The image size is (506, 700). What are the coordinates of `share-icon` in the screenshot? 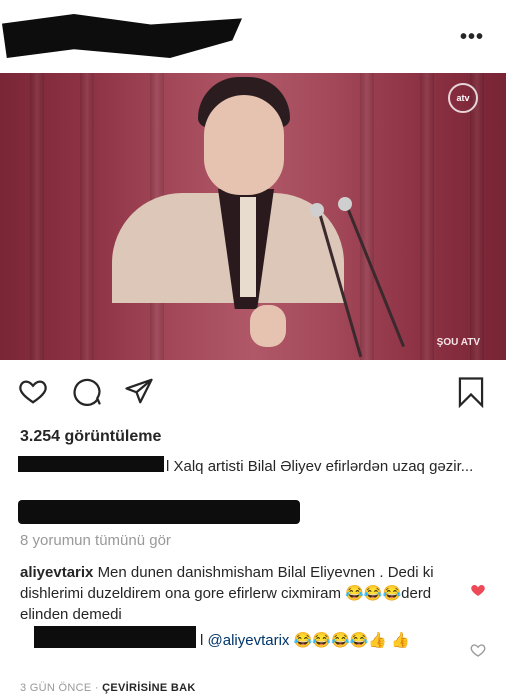 It's located at (139, 391).